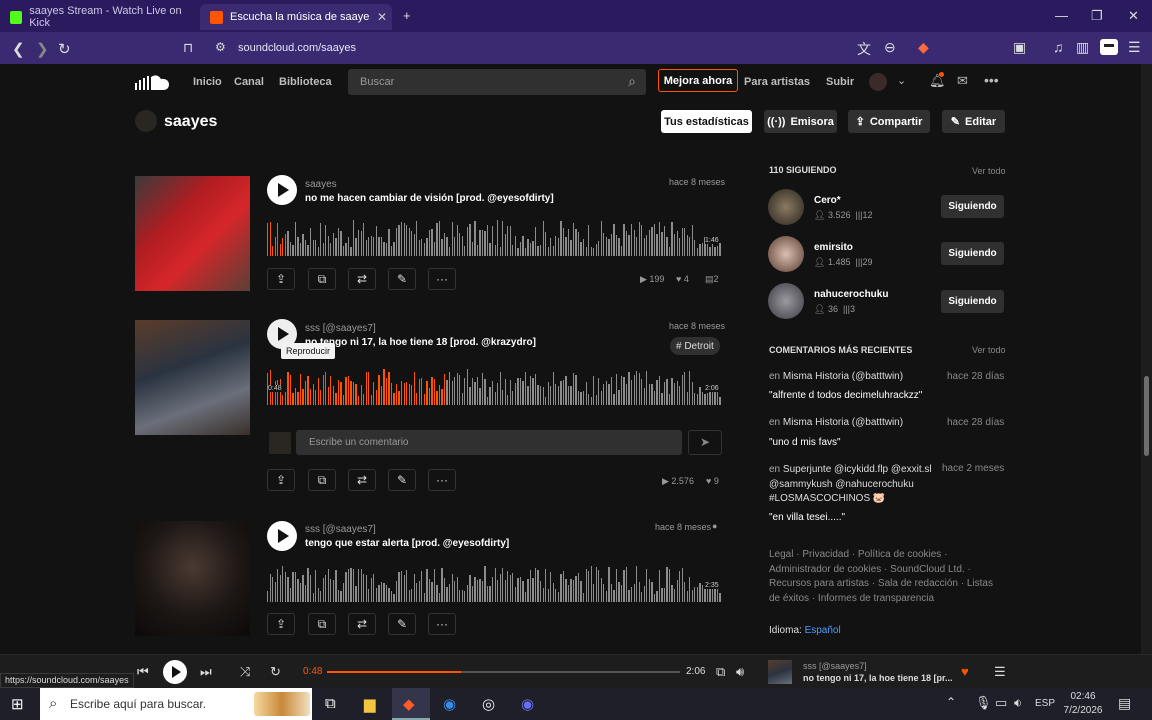  I want to click on edit-track-icon: ✎, so click(402, 624).